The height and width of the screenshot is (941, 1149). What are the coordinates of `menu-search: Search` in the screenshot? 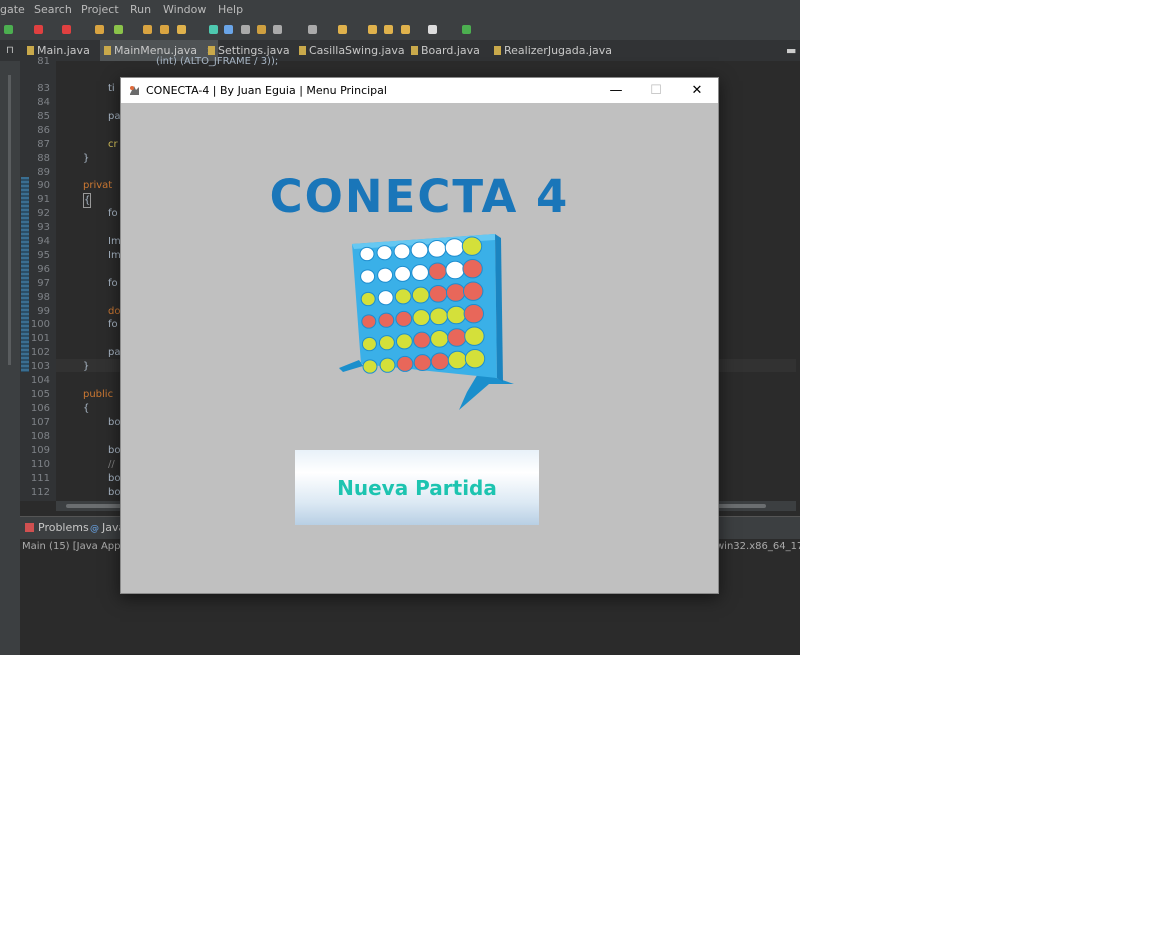 It's located at (53, 10).